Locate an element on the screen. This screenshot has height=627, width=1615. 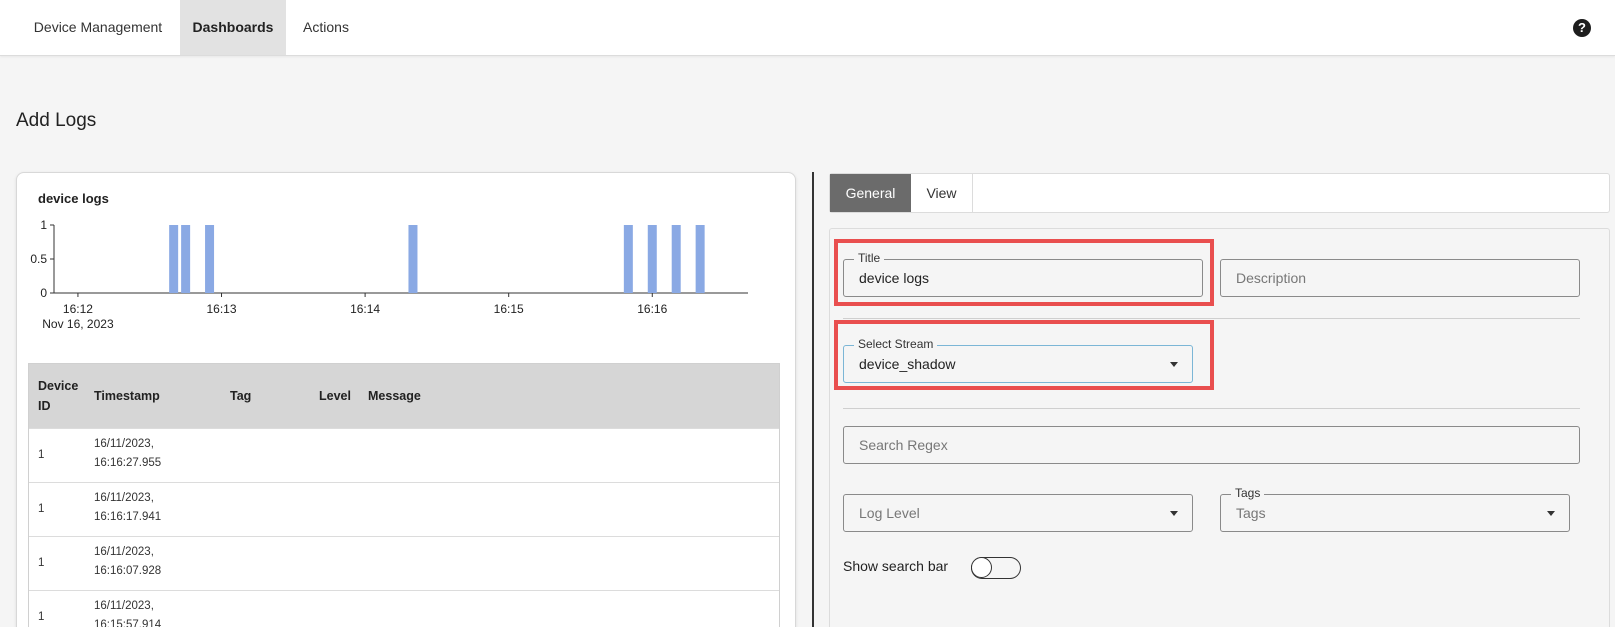
log-level-placeholder: Log Level is located at coordinates (889, 513).